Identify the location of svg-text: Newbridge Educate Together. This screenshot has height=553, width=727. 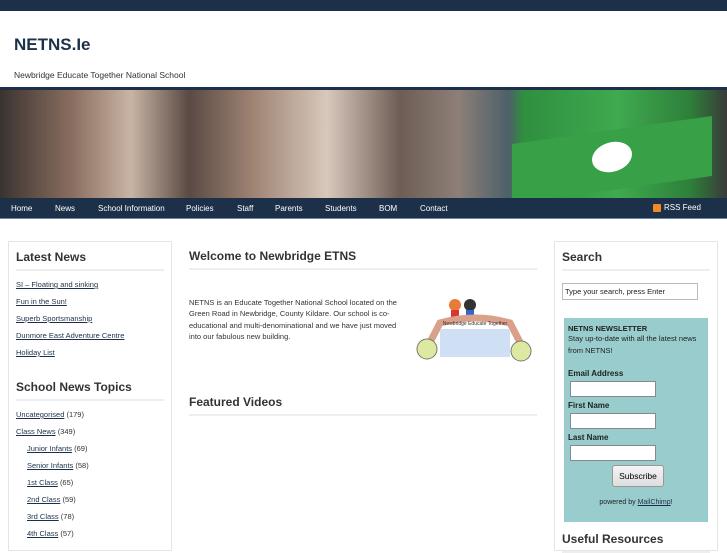
(475, 324).